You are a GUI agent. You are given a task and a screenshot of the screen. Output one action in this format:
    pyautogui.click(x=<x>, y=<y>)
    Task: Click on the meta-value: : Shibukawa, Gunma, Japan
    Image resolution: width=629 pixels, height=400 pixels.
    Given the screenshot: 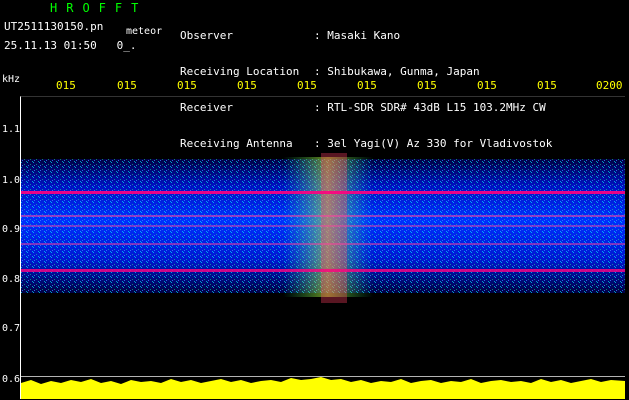 What is the action you would take?
    pyautogui.click(x=397, y=71)
    